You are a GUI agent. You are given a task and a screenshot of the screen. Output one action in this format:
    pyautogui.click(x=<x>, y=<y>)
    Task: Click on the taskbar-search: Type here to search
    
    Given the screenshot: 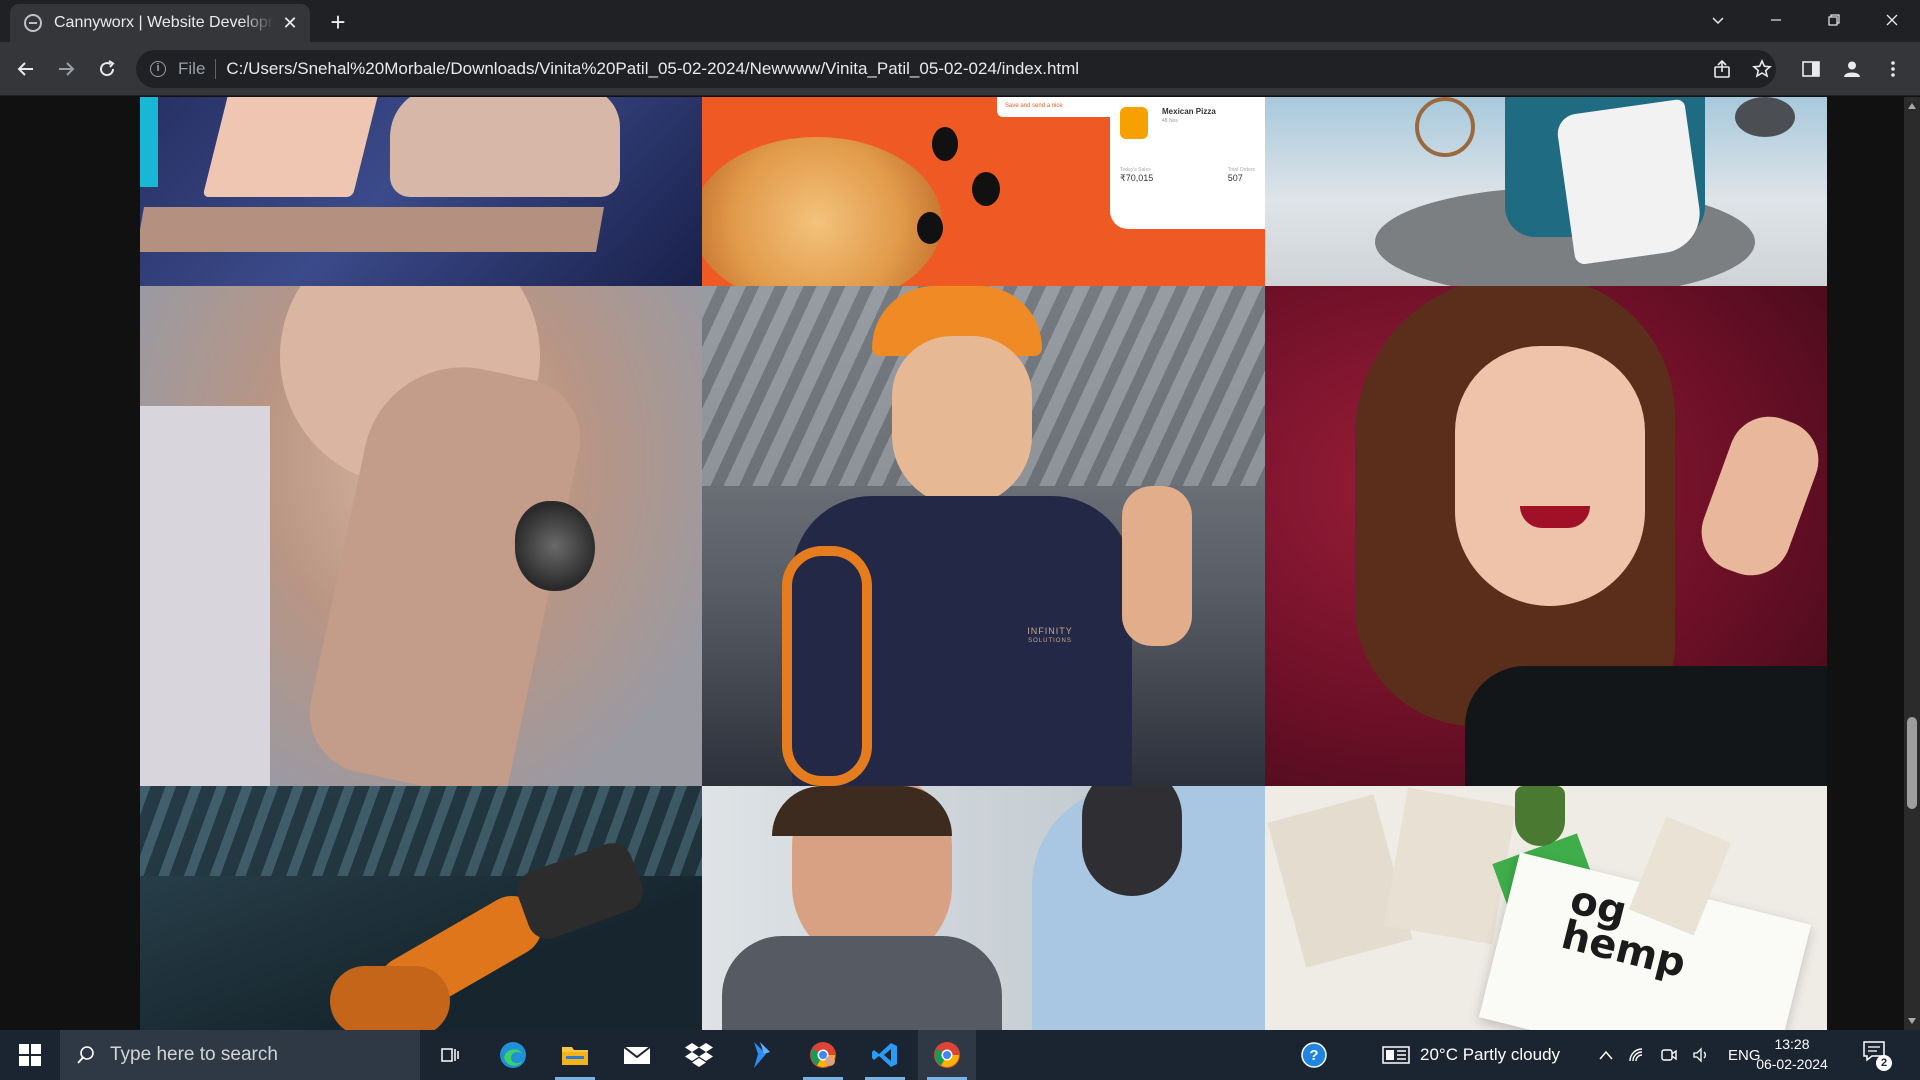 What is the action you would take?
    pyautogui.click(x=240, y=1055)
    